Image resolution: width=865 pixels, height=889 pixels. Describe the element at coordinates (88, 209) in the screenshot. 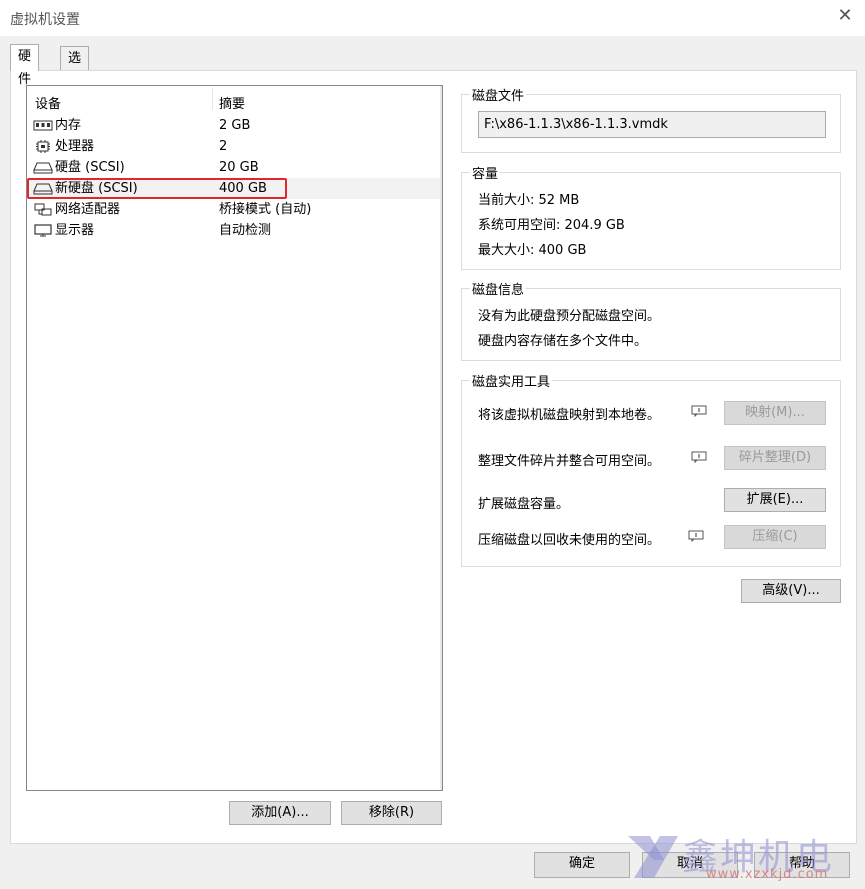

I see `device-name: 网络适配器` at that location.